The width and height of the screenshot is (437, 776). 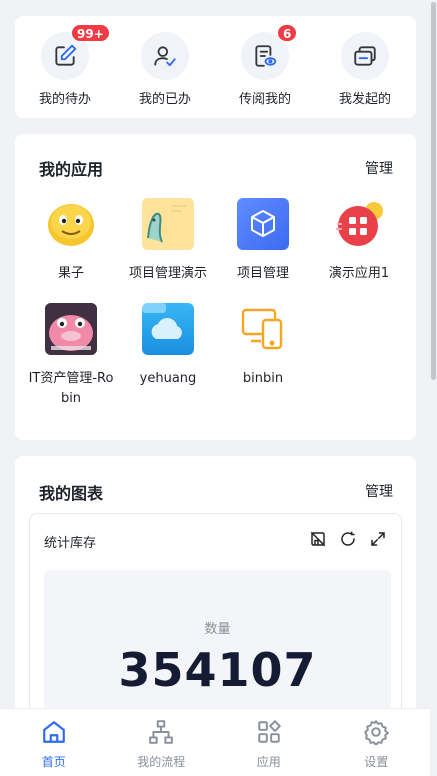 I want to click on stat-label: 数量, so click(x=217, y=629).